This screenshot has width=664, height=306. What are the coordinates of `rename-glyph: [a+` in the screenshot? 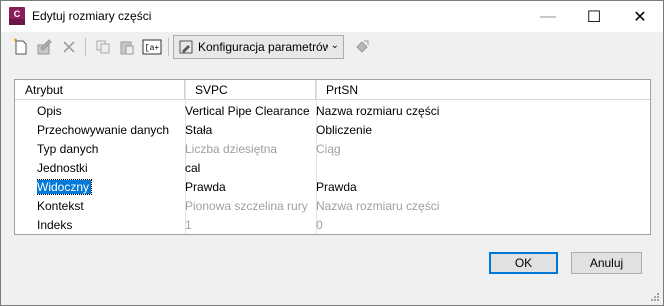 It's located at (152, 48).